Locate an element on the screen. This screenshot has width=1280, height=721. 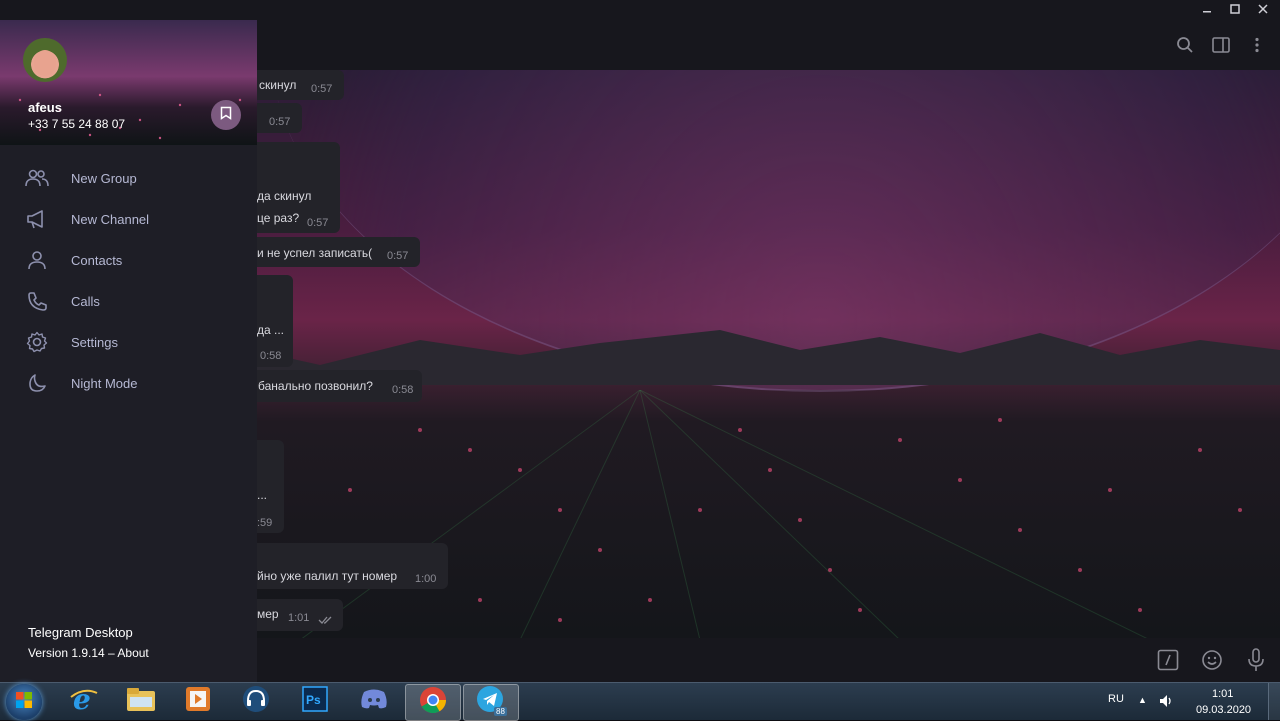
taskbar-telegram: 88 is located at coordinates (491, 702).